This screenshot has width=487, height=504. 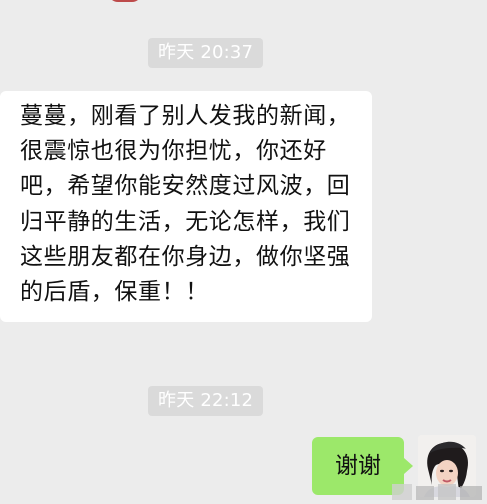 I want to click on partial-avatar, so click(x=125, y=1).